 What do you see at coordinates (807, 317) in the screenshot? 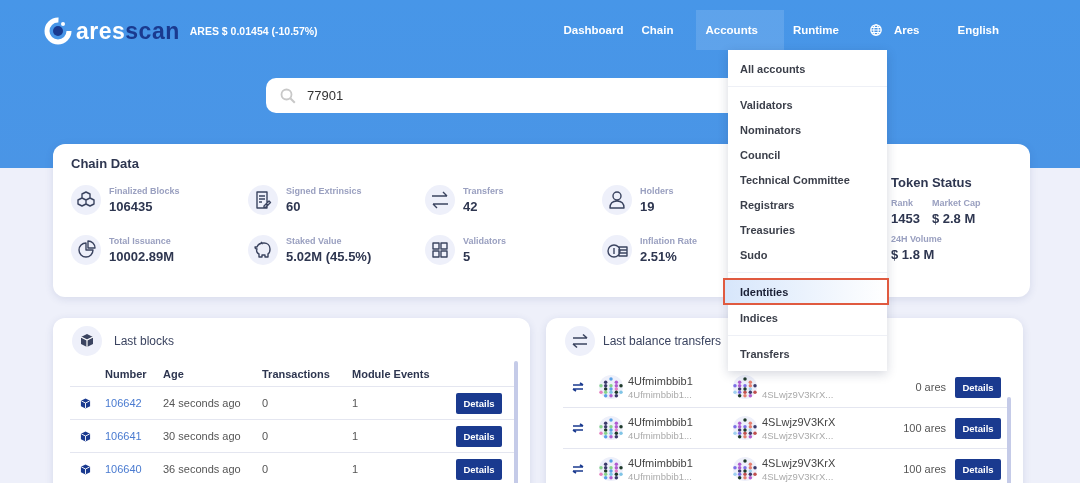
I see `menu-item: Indices` at bounding box center [807, 317].